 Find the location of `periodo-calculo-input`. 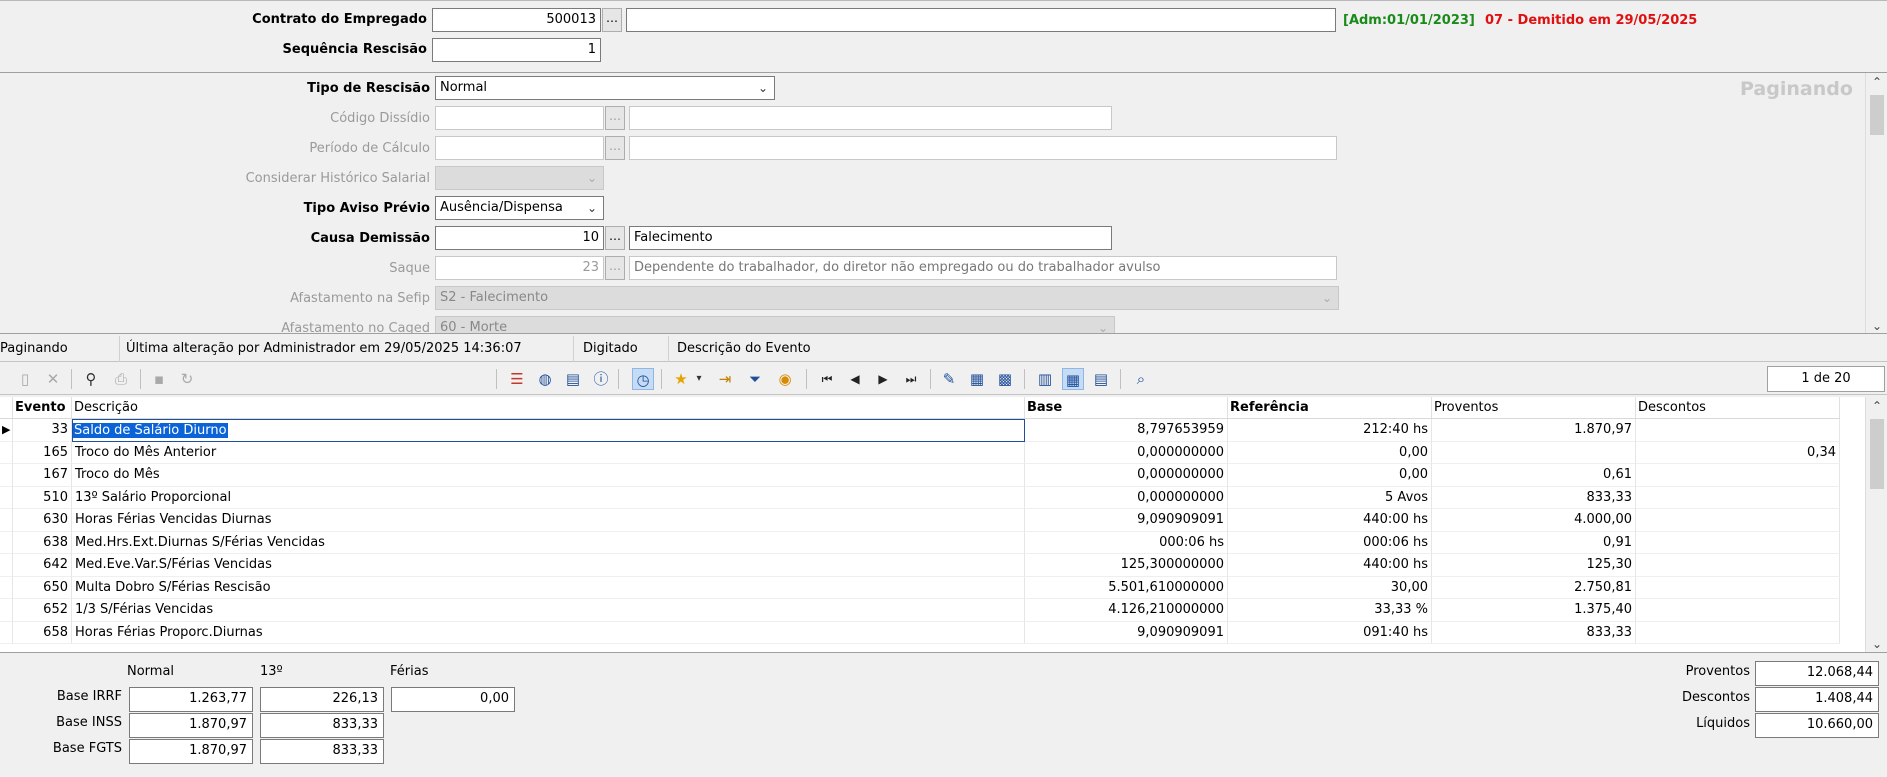

periodo-calculo-input is located at coordinates (519, 148).